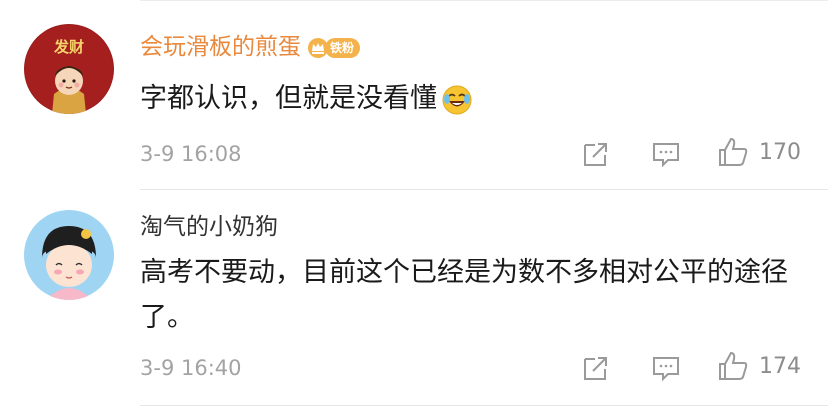 This screenshot has width=828, height=409. What do you see at coordinates (457, 99) in the screenshot?
I see `laugh-cry-emoji-icon` at bounding box center [457, 99].